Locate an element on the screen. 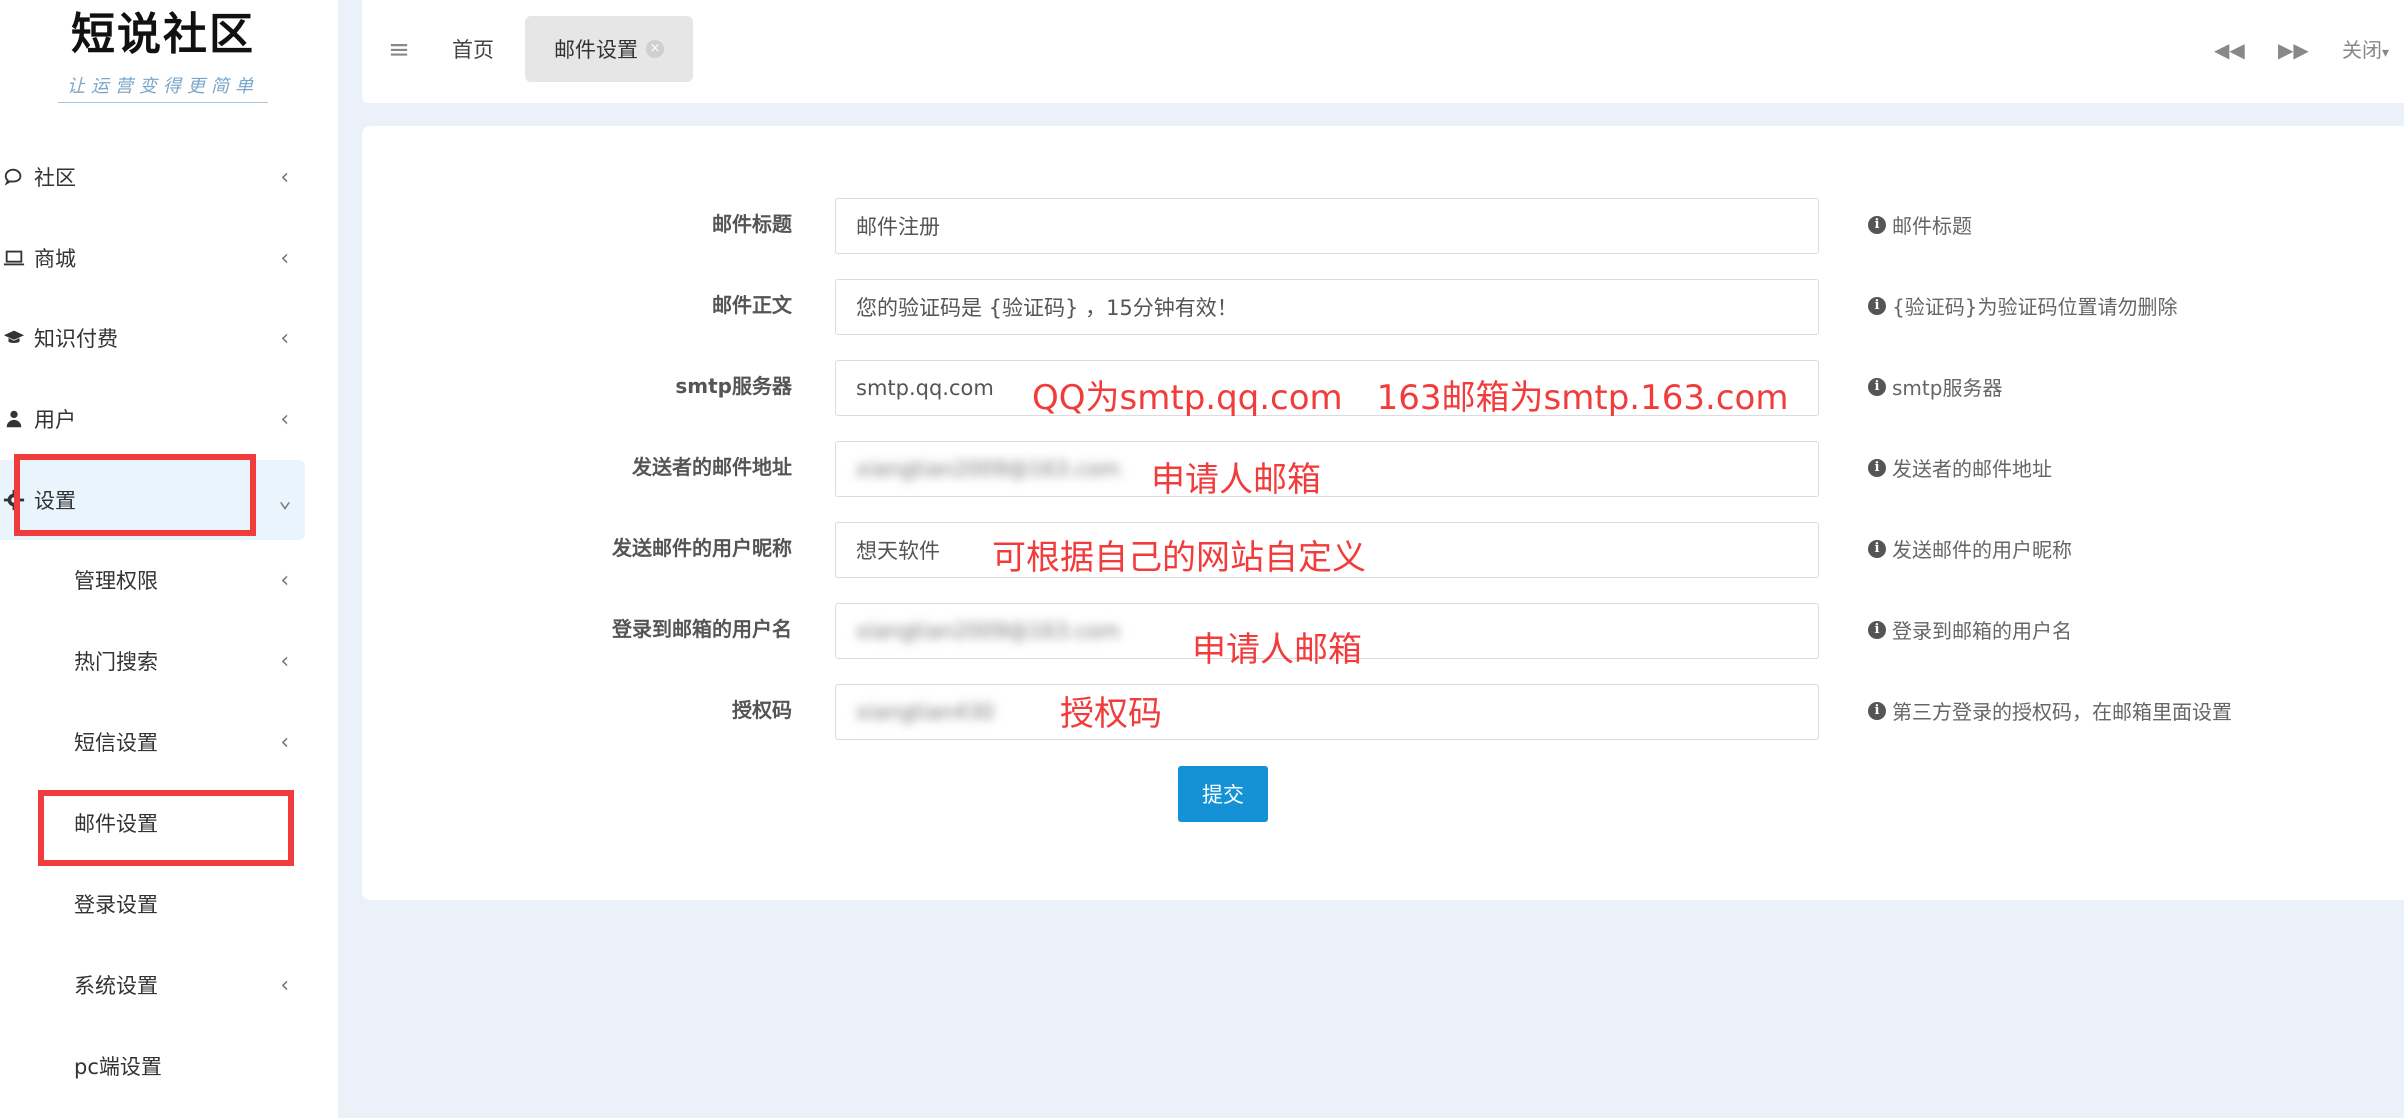  close-icon: × is located at coordinates (655, 49).